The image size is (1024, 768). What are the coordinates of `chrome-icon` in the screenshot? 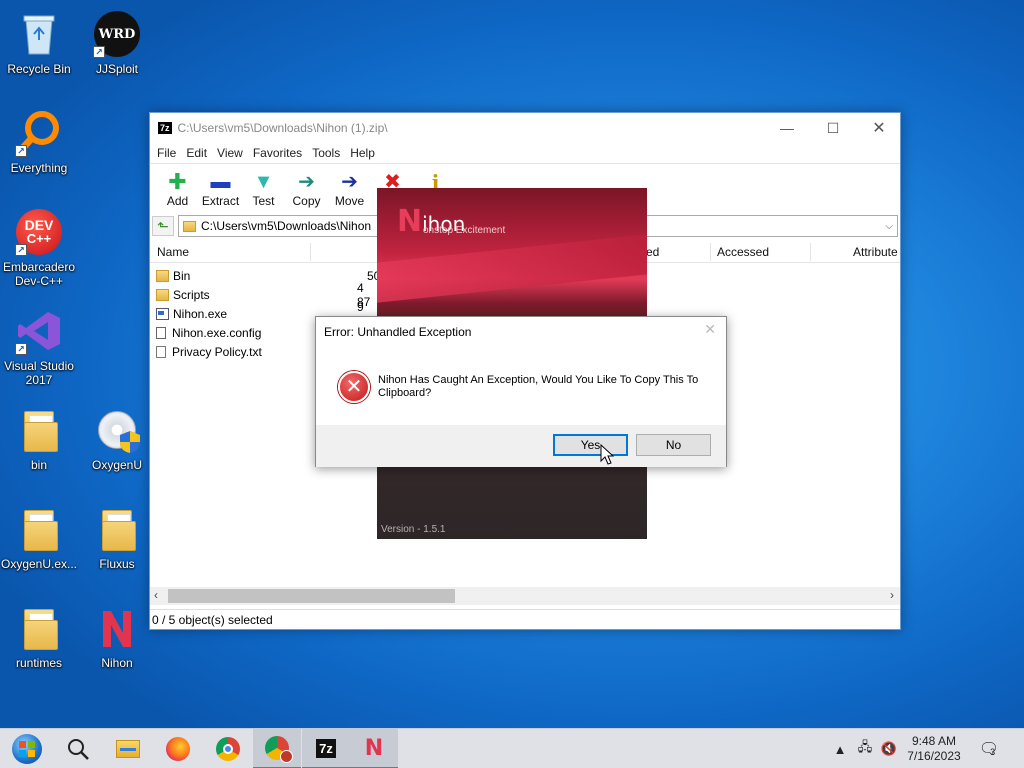 It's located at (228, 749).